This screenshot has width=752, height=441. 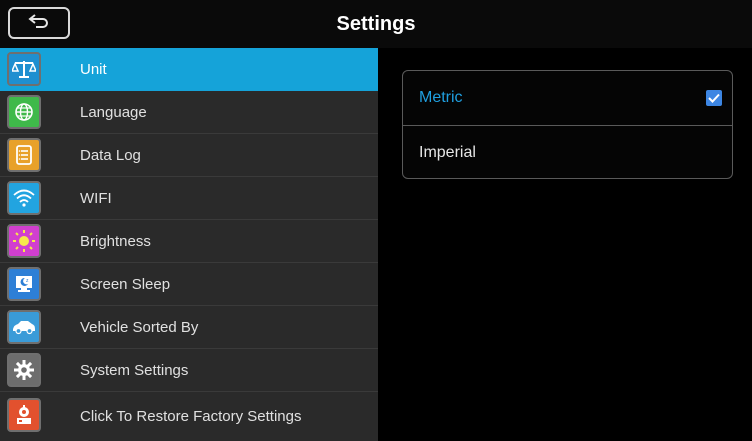 I want to click on page-title: Settings, so click(x=376, y=23).